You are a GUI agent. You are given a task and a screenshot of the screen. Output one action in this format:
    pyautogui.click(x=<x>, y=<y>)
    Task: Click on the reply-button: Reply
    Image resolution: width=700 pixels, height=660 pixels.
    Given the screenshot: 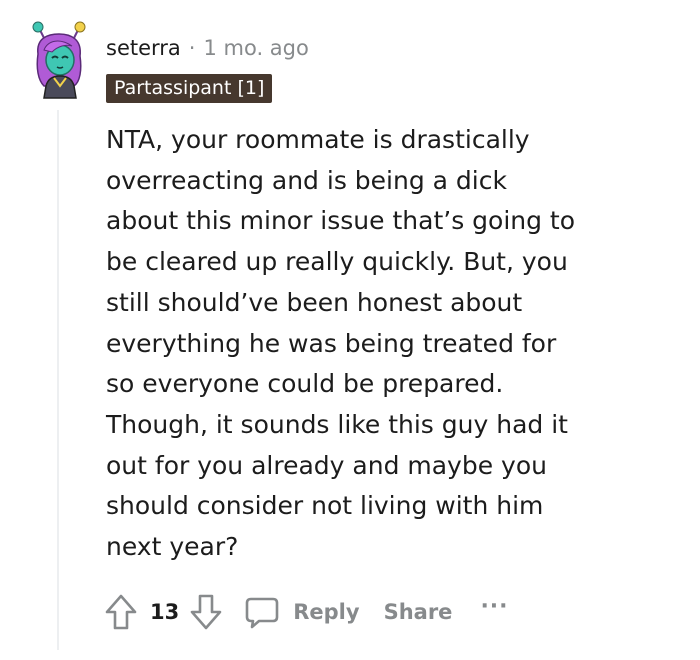 What is the action you would take?
    pyautogui.click(x=301, y=612)
    